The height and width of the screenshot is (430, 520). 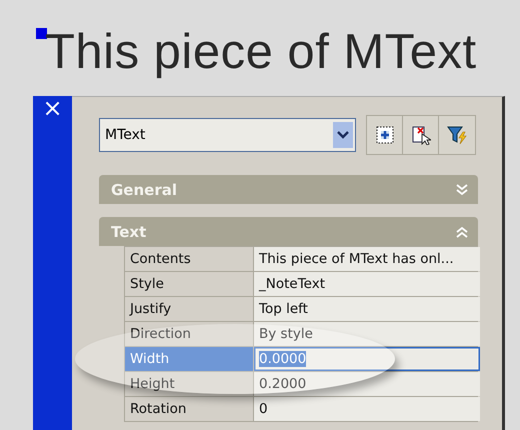 I want to click on property-value: 0, so click(x=367, y=409).